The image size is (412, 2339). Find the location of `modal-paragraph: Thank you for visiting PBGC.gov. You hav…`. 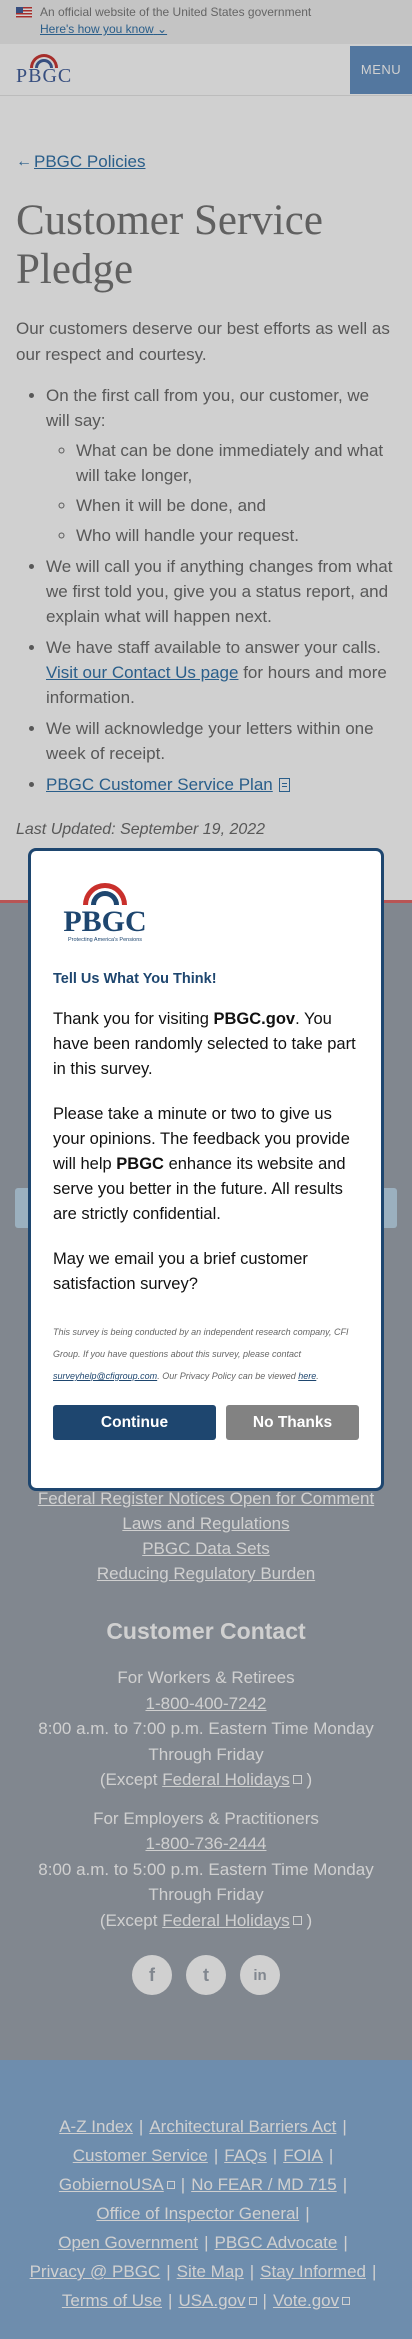

modal-paragraph: Thank you for visiting PBGC.gov. You hav… is located at coordinates (204, 1044).